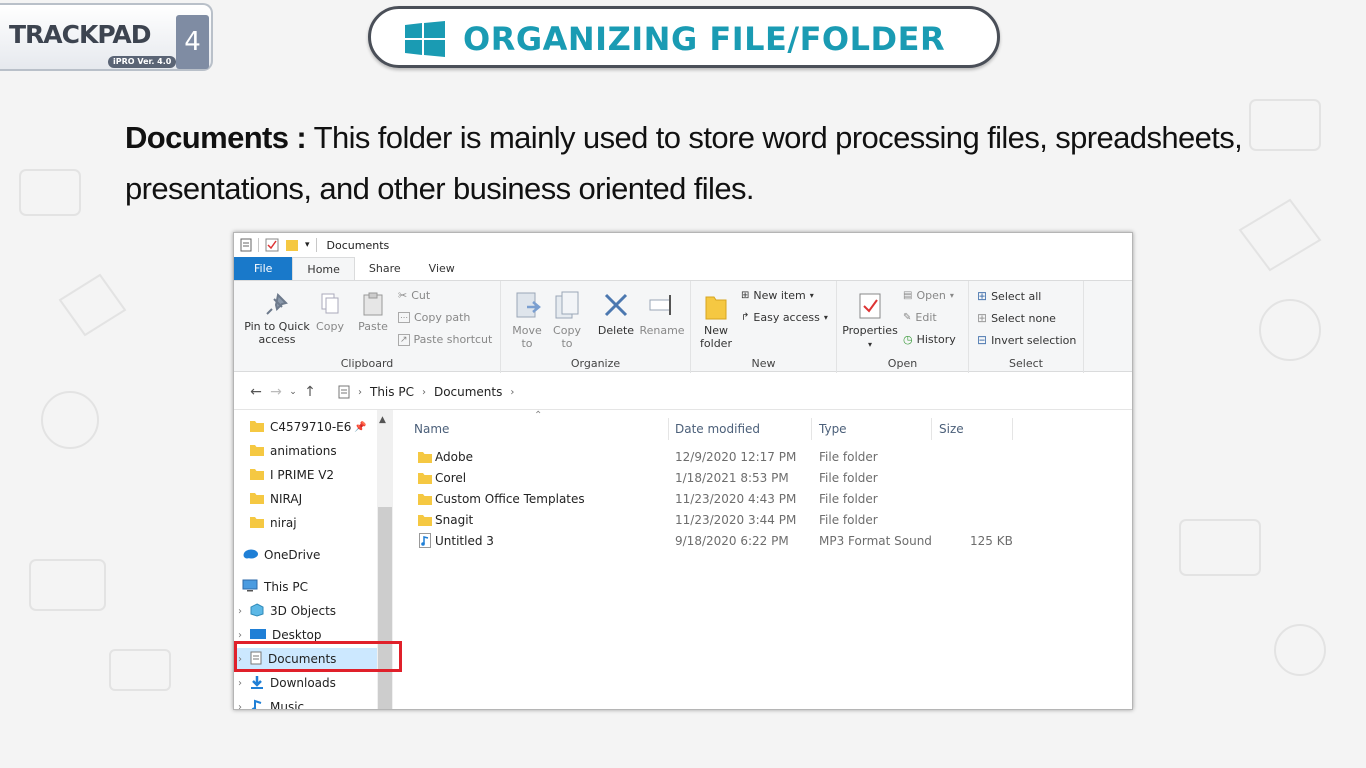 This screenshot has width=1366, height=768. Describe the element at coordinates (1026, 340) in the screenshot. I see `invert-selection-button: ⊟ Invert selection` at that location.